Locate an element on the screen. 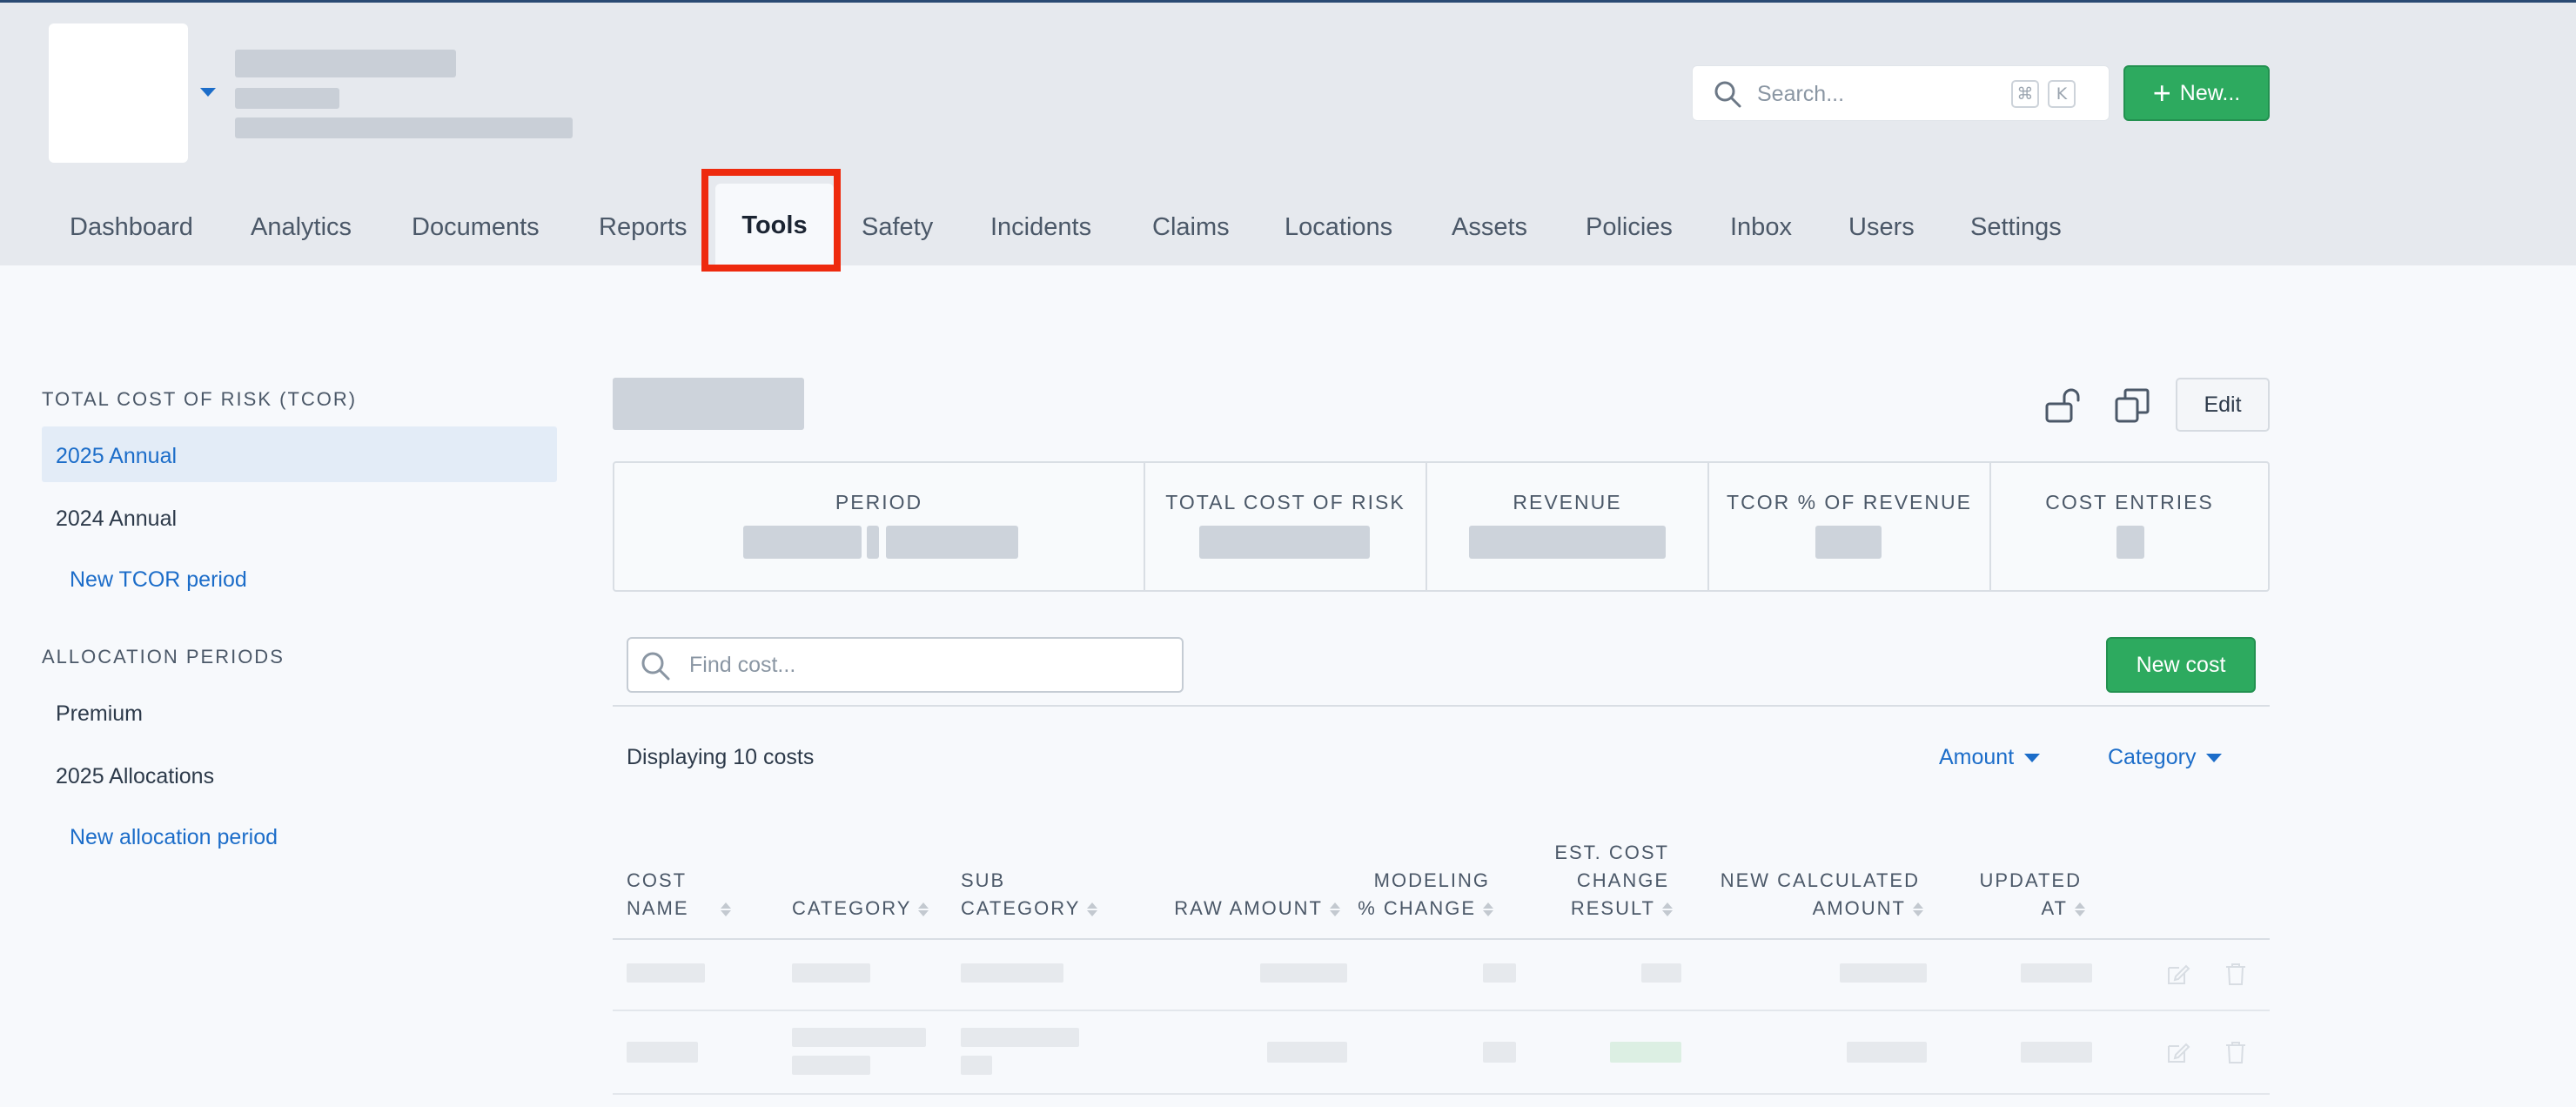  col-category-label: CATEGORY is located at coordinates (852, 908).